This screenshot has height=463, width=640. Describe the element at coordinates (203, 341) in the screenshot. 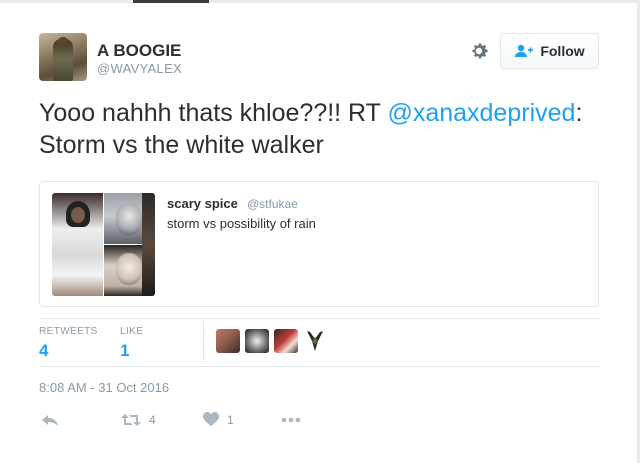

I see `stats-separator` at that location.